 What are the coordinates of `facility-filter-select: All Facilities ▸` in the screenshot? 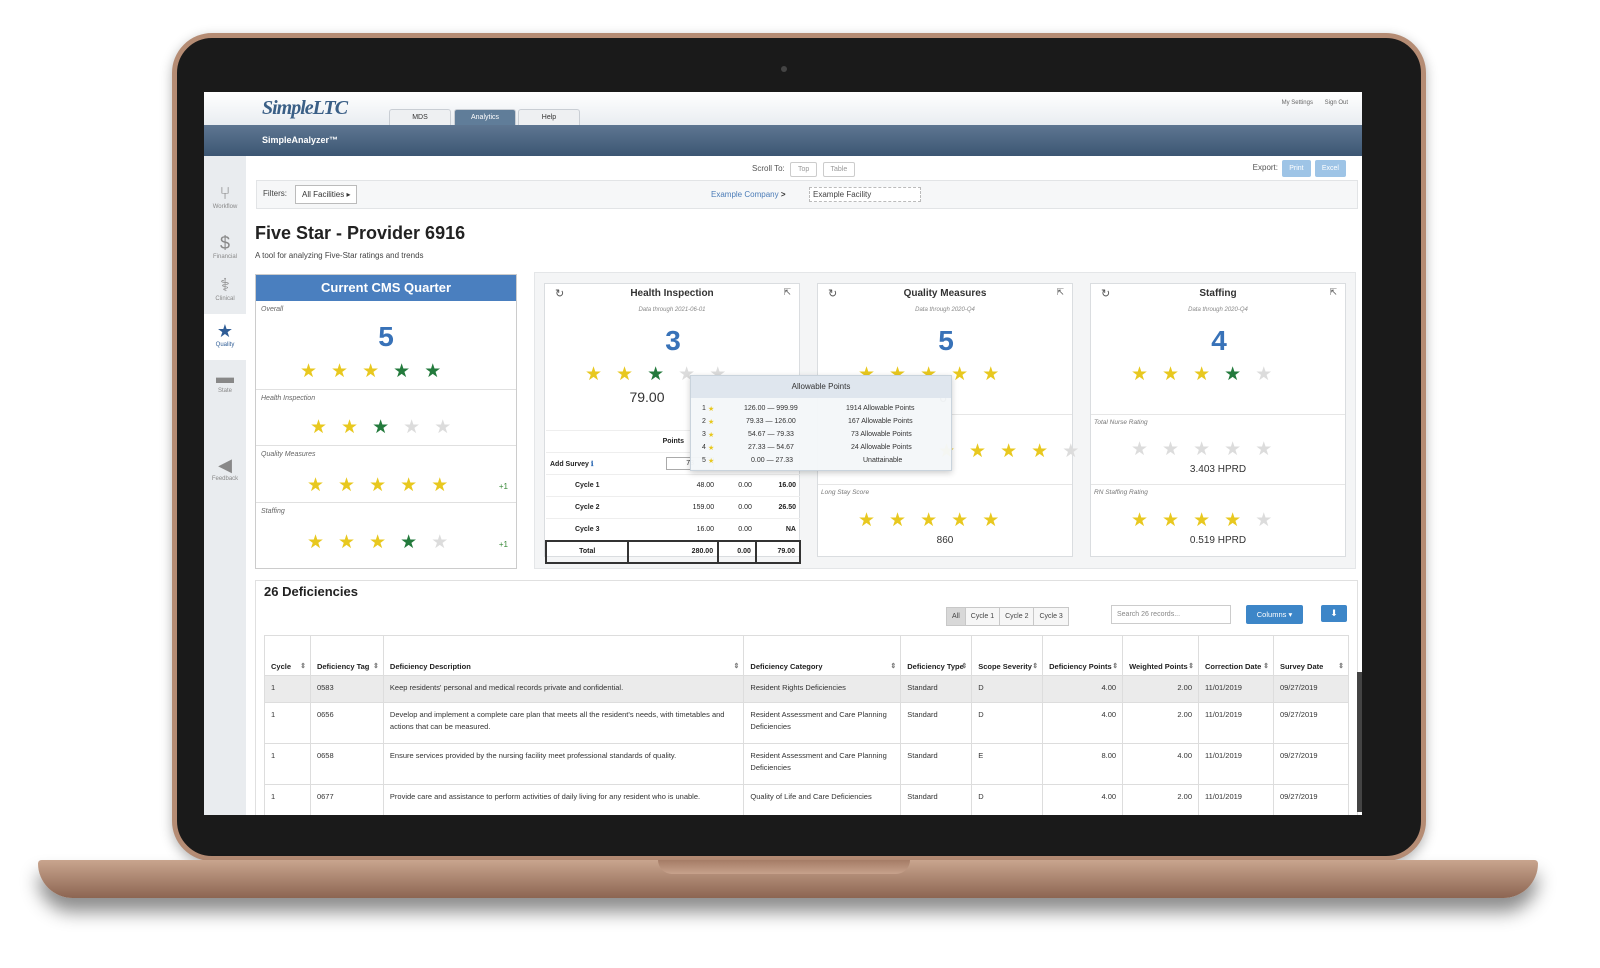 It's located at (326, 194).